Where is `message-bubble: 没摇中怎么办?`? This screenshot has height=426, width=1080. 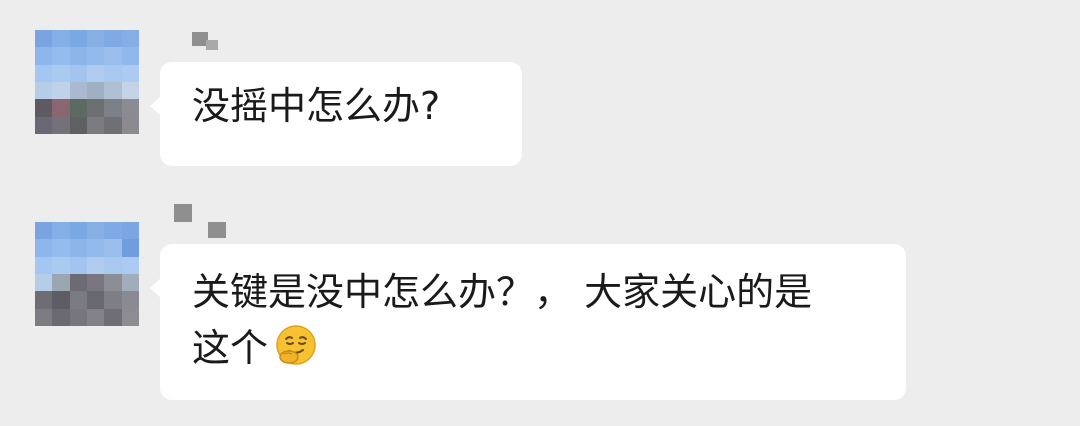
message-bubble: 没摇中怎么办? is located at coordinates (336, 114).